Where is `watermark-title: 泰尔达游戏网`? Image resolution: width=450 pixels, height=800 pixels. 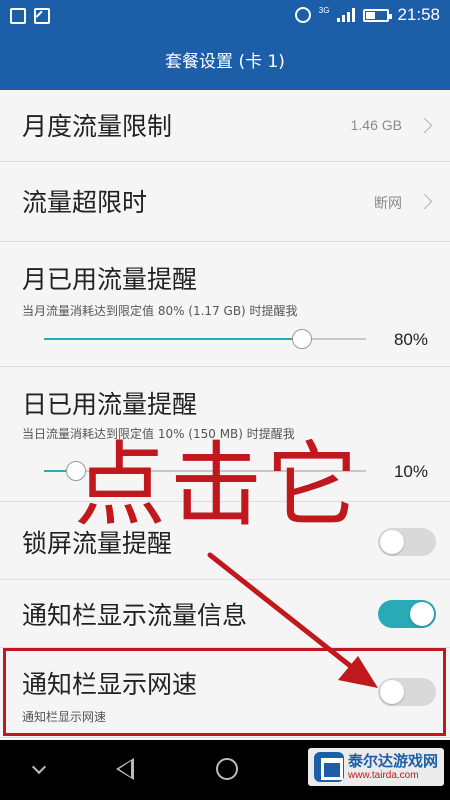 watermark-title: 泰尔达游戏网 is located at coordinates (392, 761).